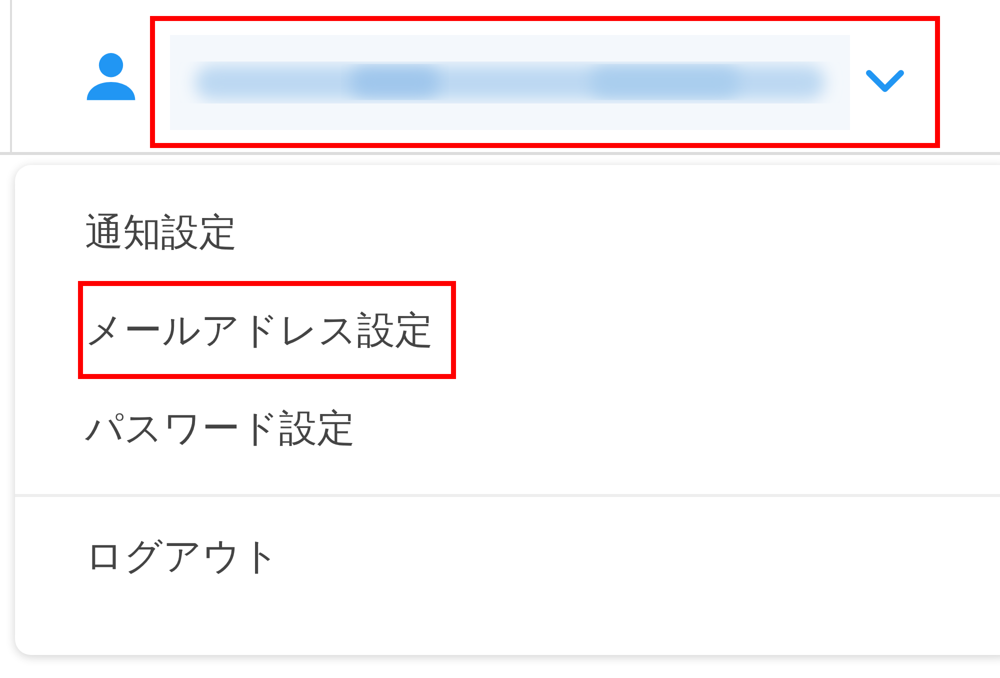  Describe the element at coordinates (885, 82) in the screenshot. I see `chevron-down-icon` at that location.